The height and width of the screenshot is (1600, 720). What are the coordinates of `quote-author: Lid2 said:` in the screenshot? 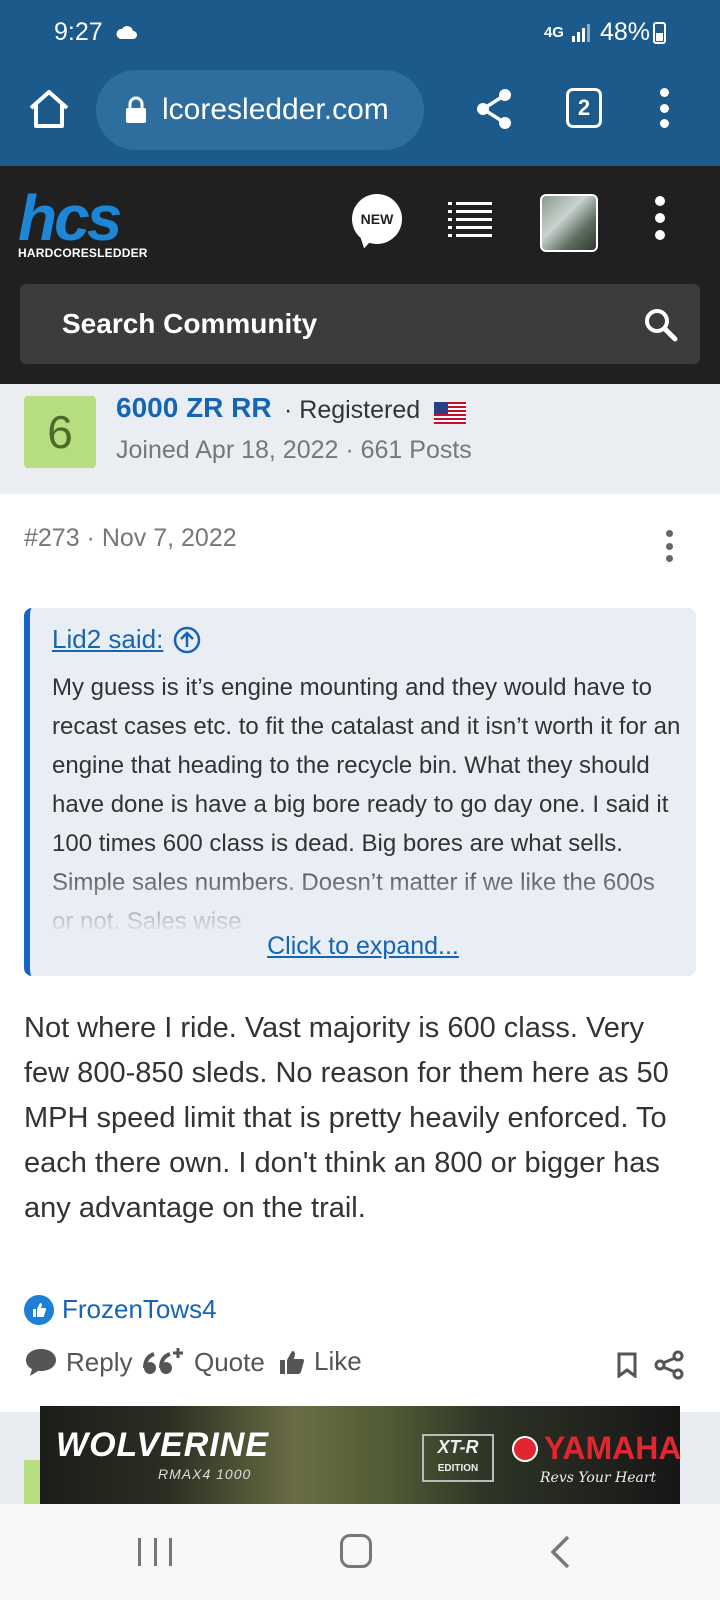 It's located at (107, 639).